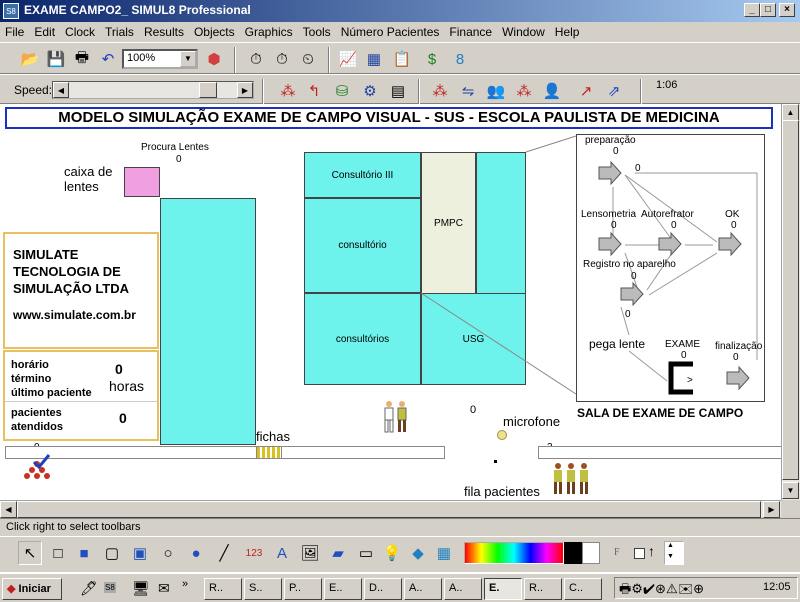 The height and width of the screenshot is (602, 800). Describe the element at coordinates (343, 589) in the screenshot. I see `taskbar-task: E..` at that location.